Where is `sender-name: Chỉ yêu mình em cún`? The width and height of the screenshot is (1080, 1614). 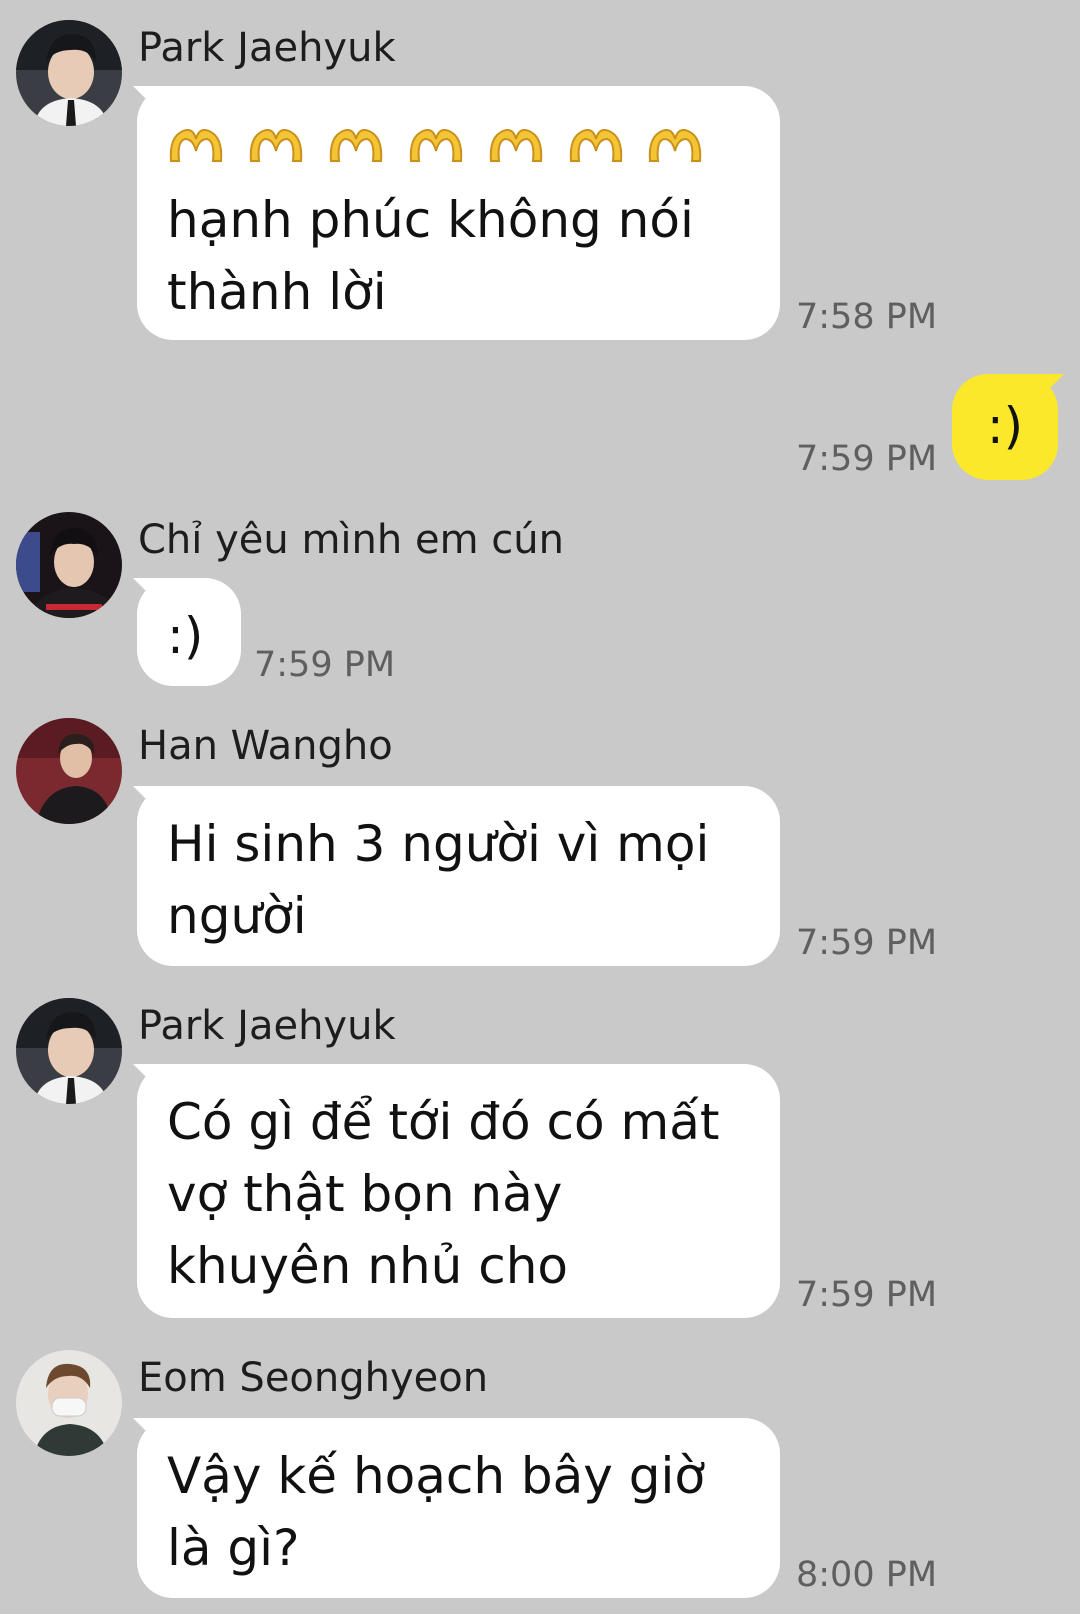 sender-name: Chỉ yêu mình em cún is located at coordinates (351, 540).